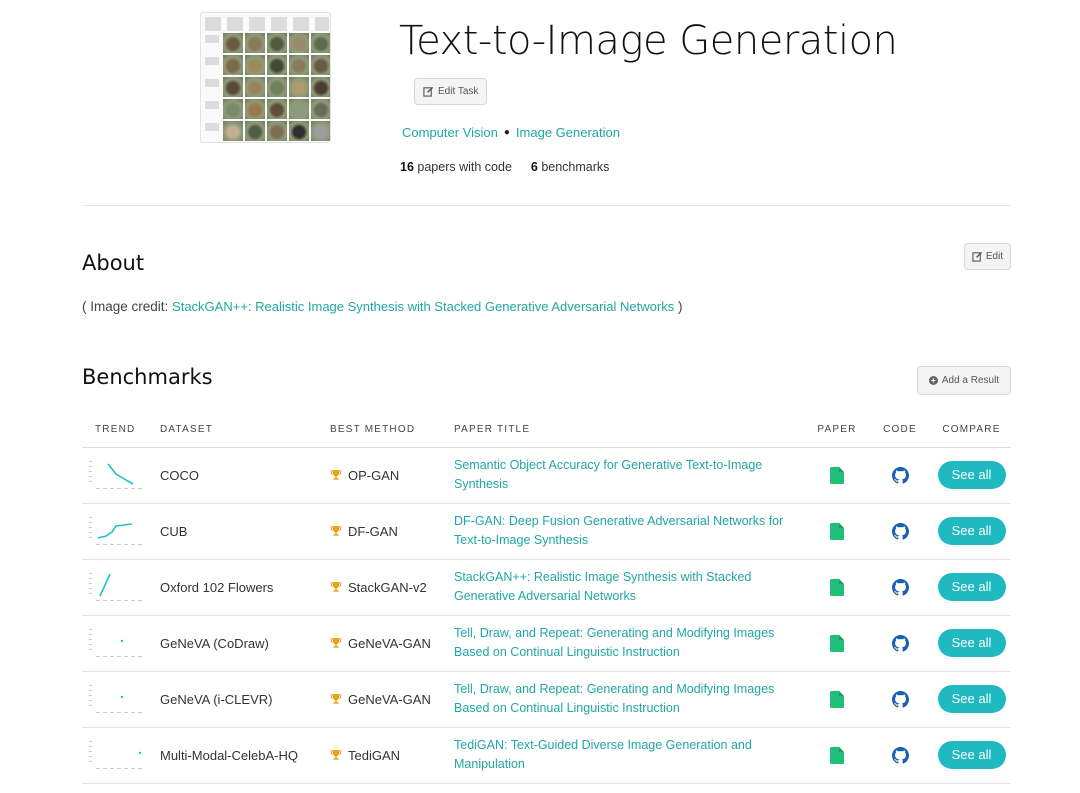  Describe the element at coordinates (630, 430) in the screenshot. I see `col-paper-title: PAPER TITLE` at that location.